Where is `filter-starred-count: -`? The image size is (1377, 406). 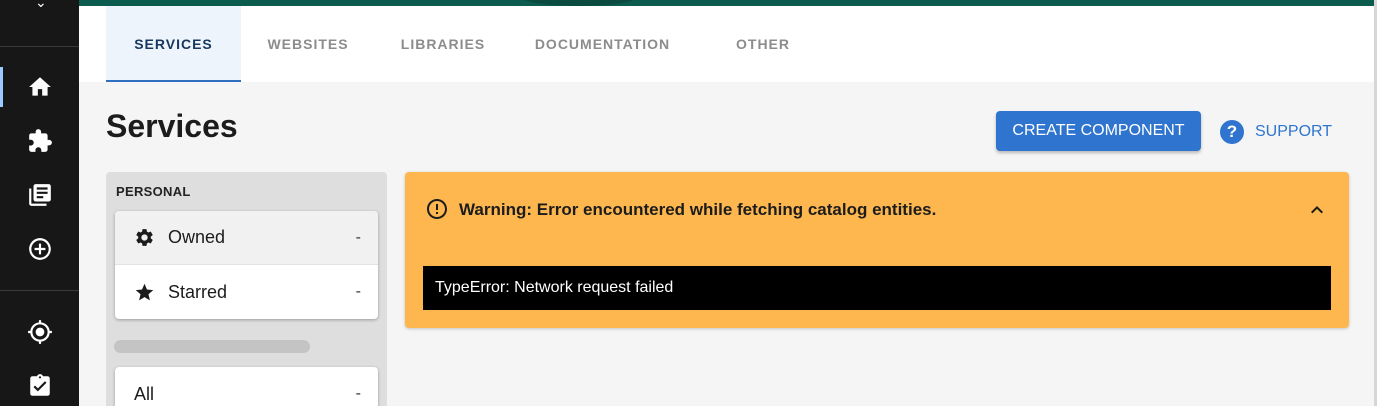 filter-starred-count: - is located at coordinates (358, 291).